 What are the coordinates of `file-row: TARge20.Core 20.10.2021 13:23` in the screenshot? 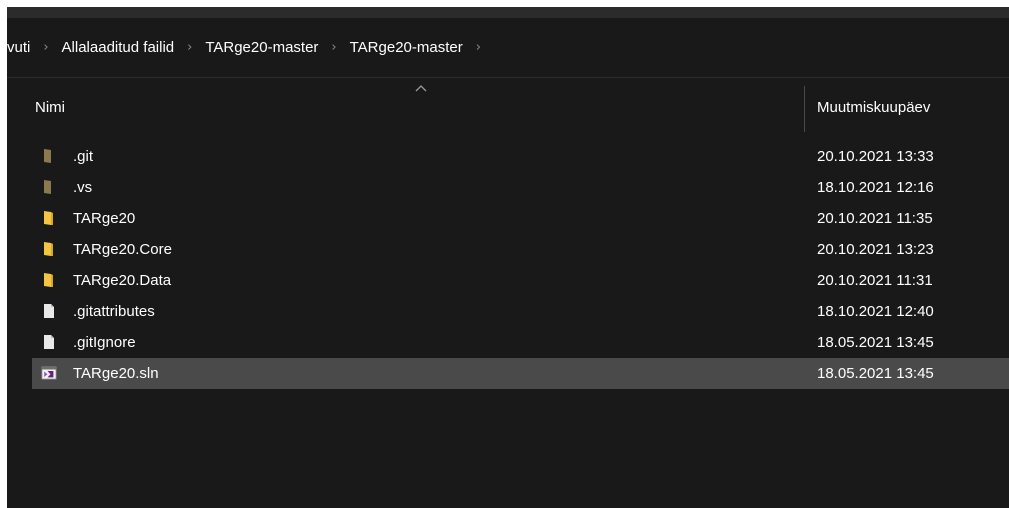 It's located at (508, 249).